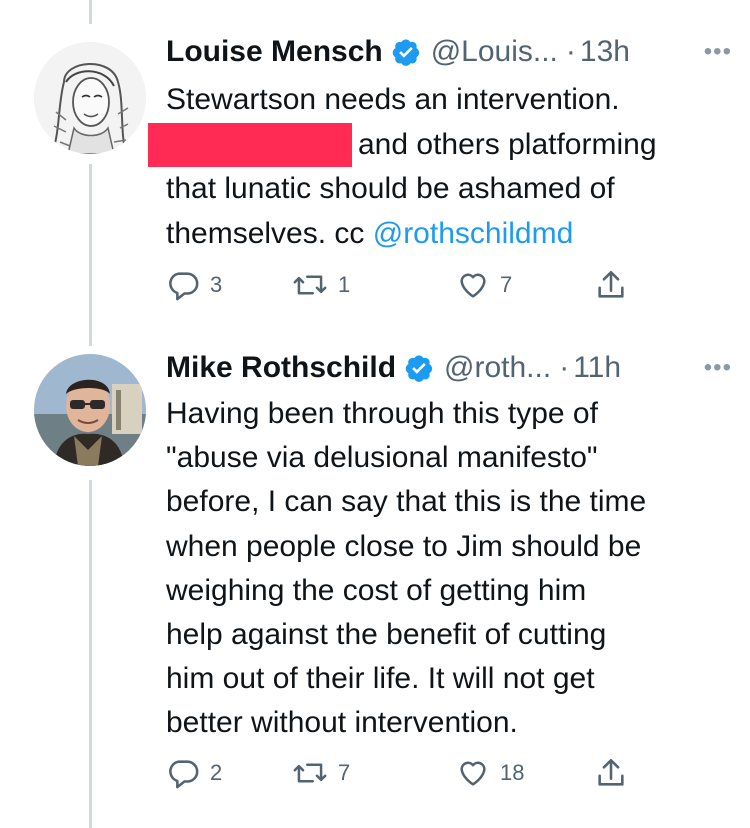 The image size is (750, 828). Describe the element at coordinates (605, 52) in the screenshot. I see `timestamp: 13h` at that location.